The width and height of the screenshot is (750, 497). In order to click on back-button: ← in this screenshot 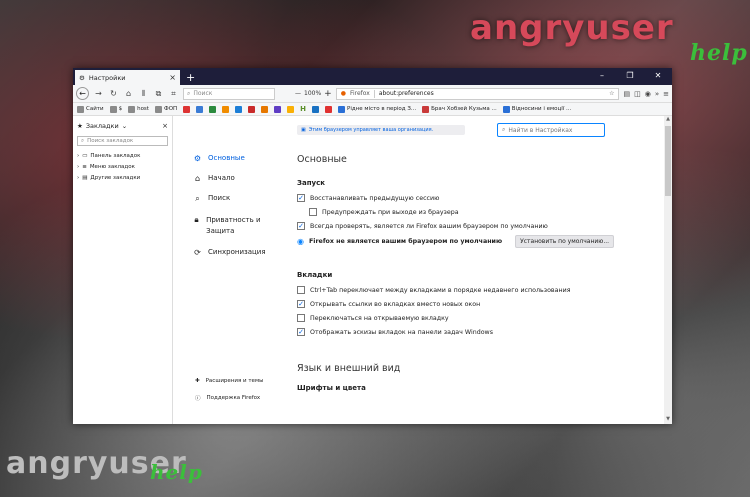, I will do `click(82, 93)`.